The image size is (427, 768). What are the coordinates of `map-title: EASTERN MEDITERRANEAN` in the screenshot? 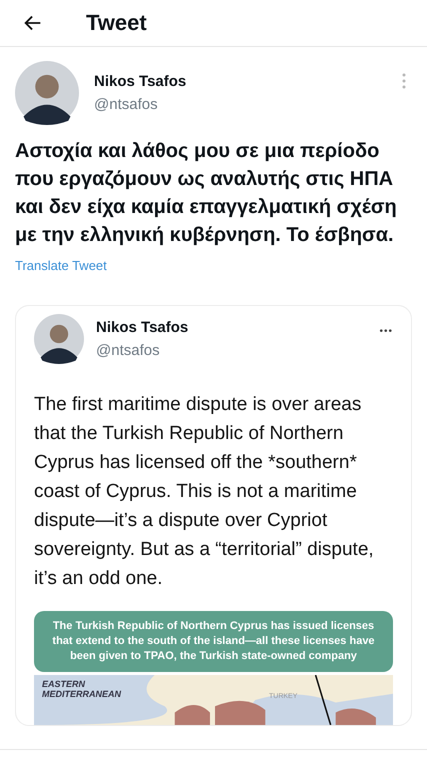 It's located at (82, 689).